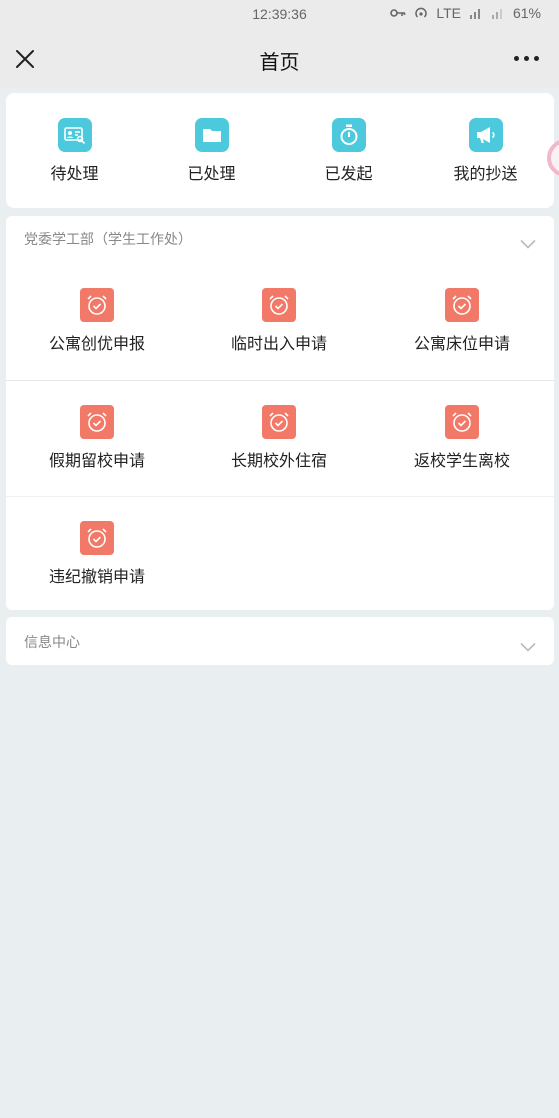 This screenshot has height=1118, width=559. I want to click on service-label: 公寓床位申请, so click(461, 343).